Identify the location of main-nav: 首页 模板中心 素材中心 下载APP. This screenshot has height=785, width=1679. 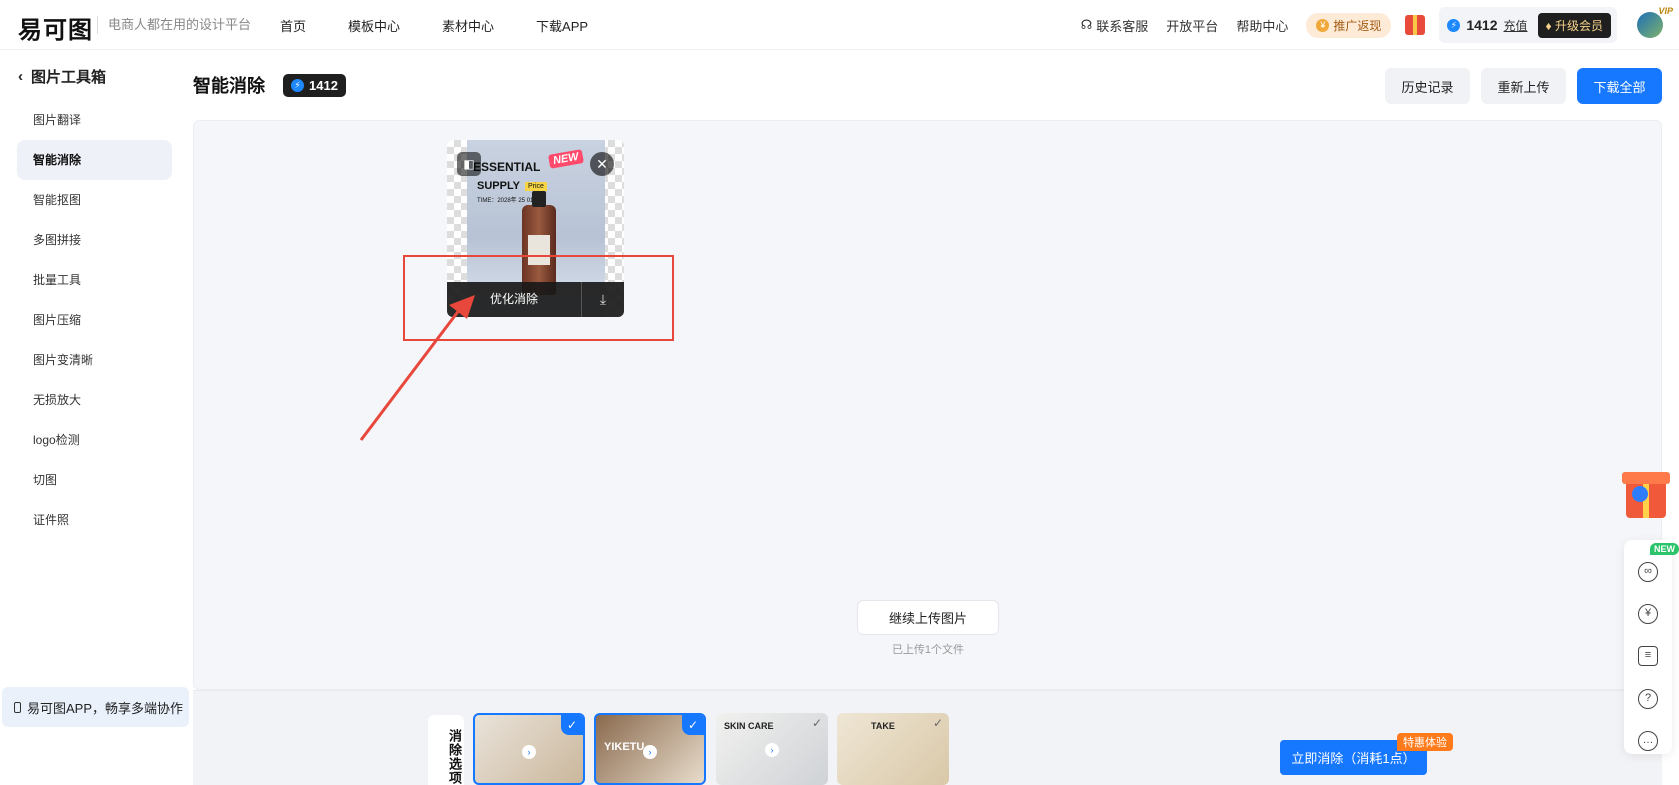
(434, 25).